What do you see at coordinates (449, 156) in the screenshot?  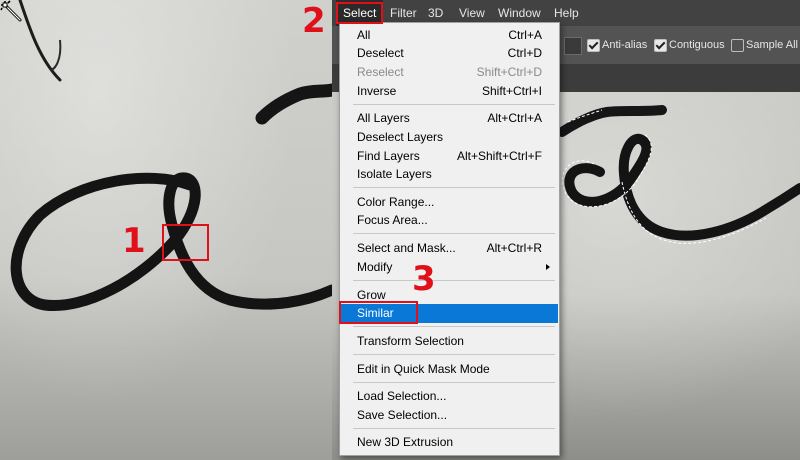 I see `menu-item-find-layers: Find Layers Alt+Shift+Ctrl+F` at bounding box center [449, 156].